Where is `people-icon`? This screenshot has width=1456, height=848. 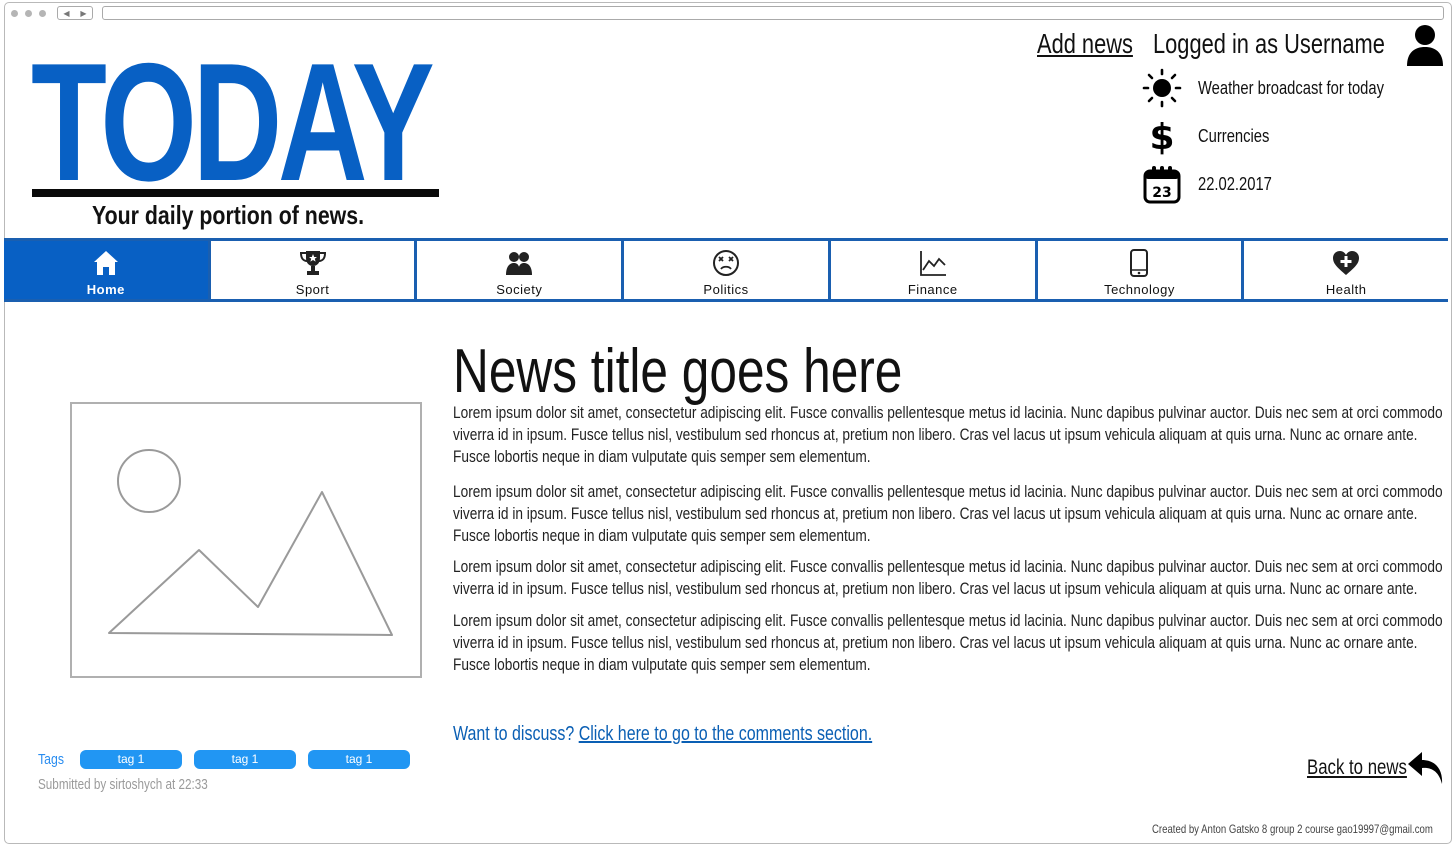
people-icon is located at coordinates (519, 263).